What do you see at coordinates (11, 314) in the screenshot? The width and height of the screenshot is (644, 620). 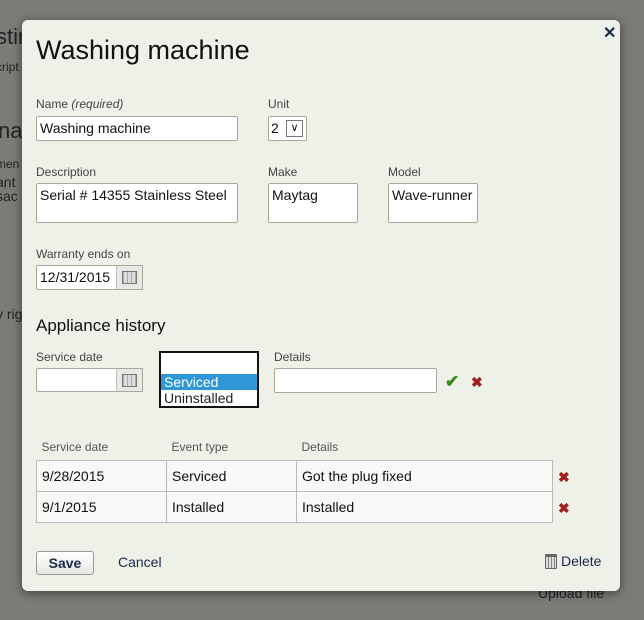 I see `bg-text: y rig` at bounding box center [11, 314].